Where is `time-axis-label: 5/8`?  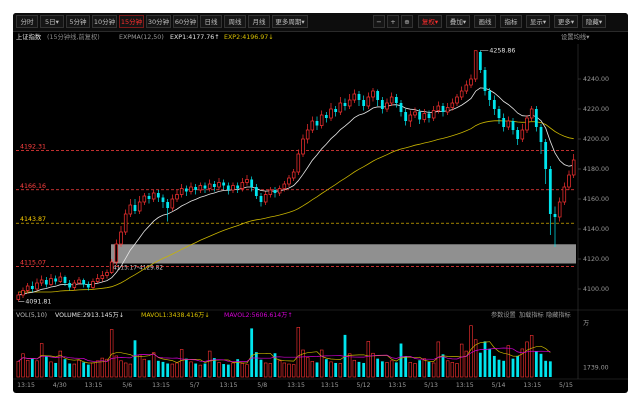
time-axis-label: 5/8 is located at coordinates (262, 385).